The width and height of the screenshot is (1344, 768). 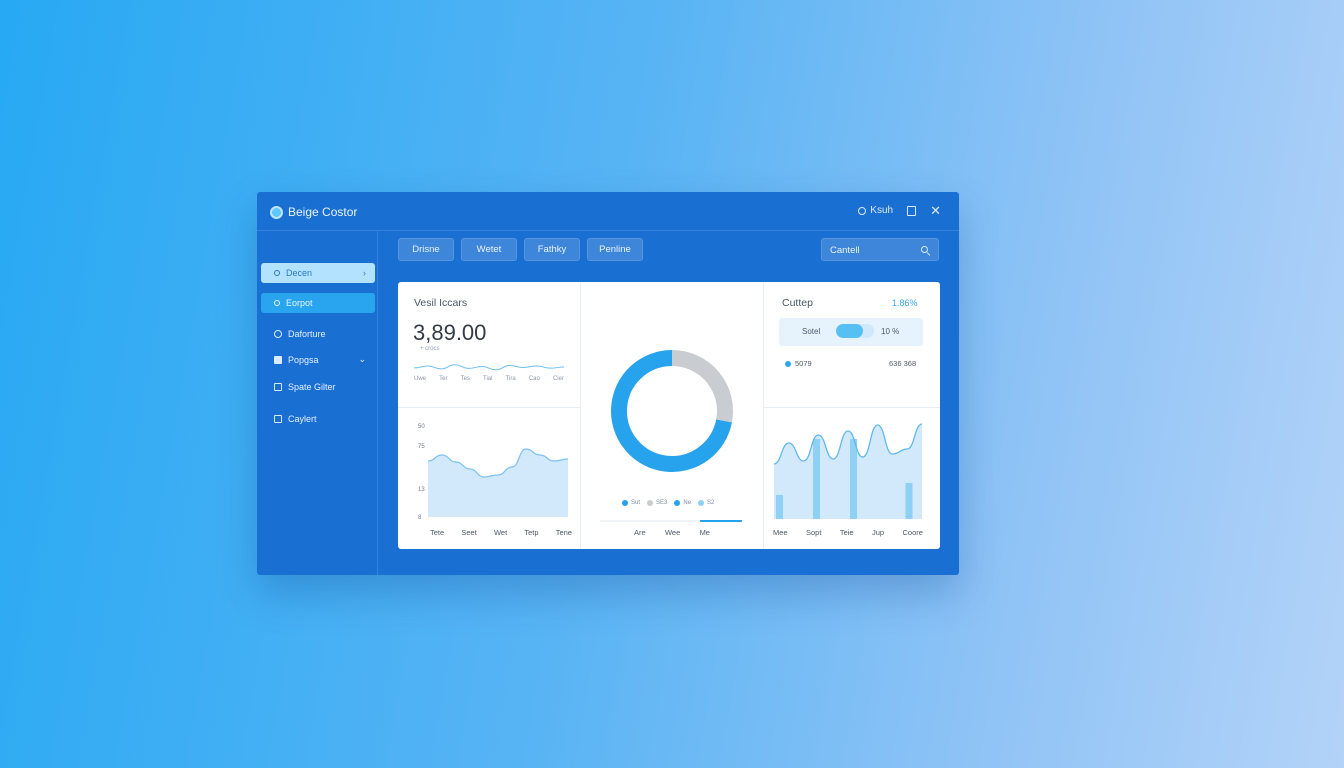 What do you see at coordinates (912, 532) in the screenshot?
I see `x-tick-label: Coore` at bounding box center [912, 532].